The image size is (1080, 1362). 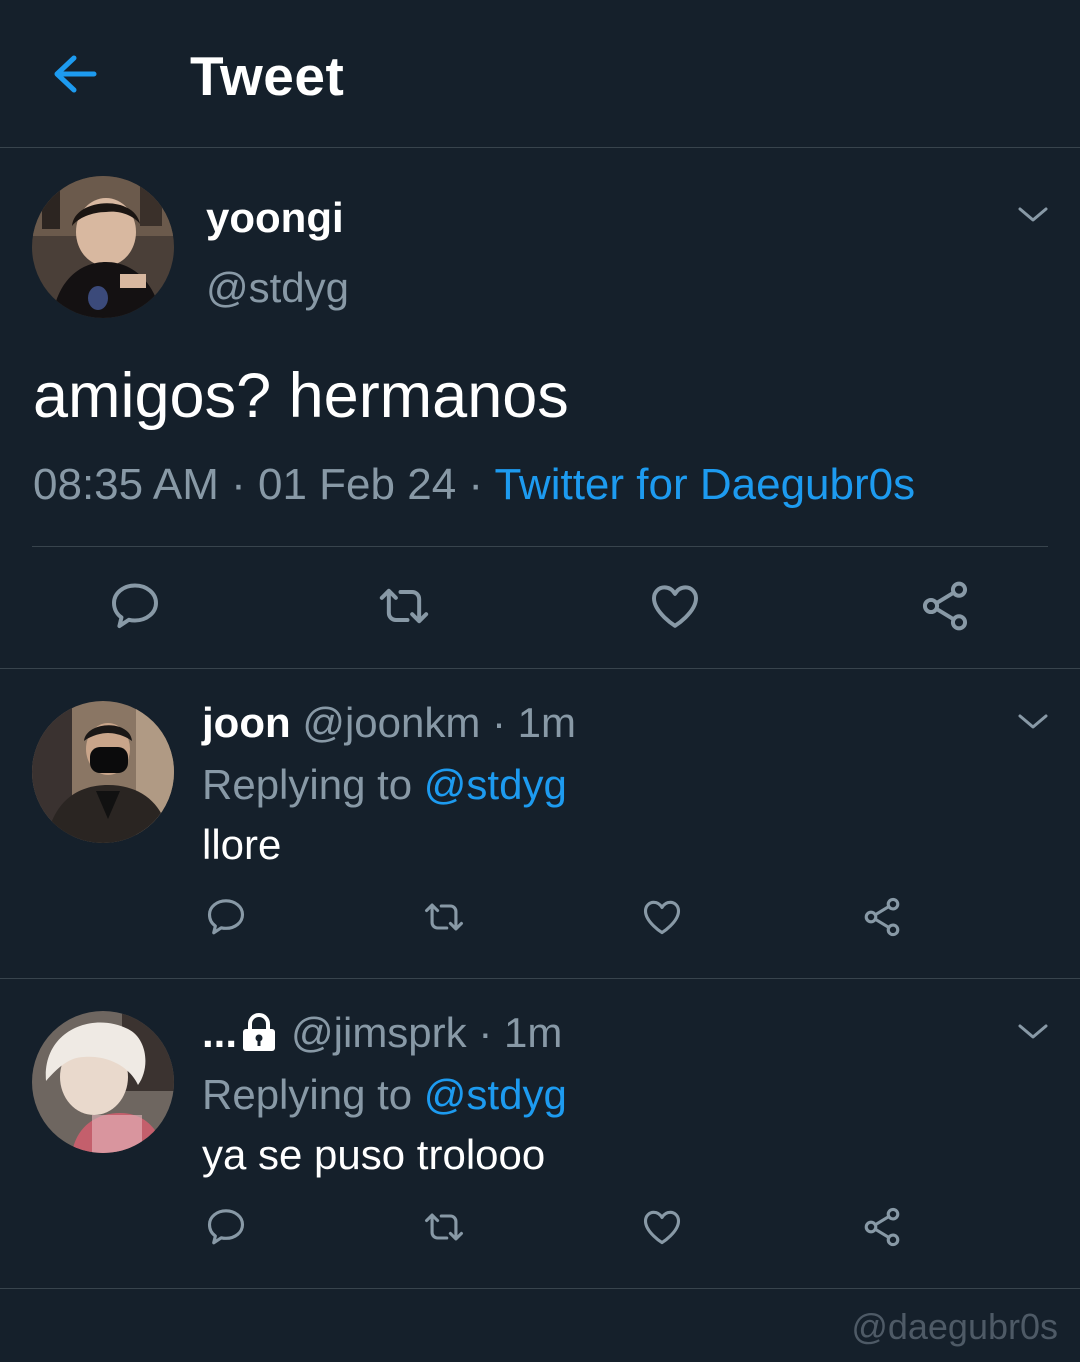 I want to click on tweet-date: 01 Feb 24, so click(x=357, y=484).